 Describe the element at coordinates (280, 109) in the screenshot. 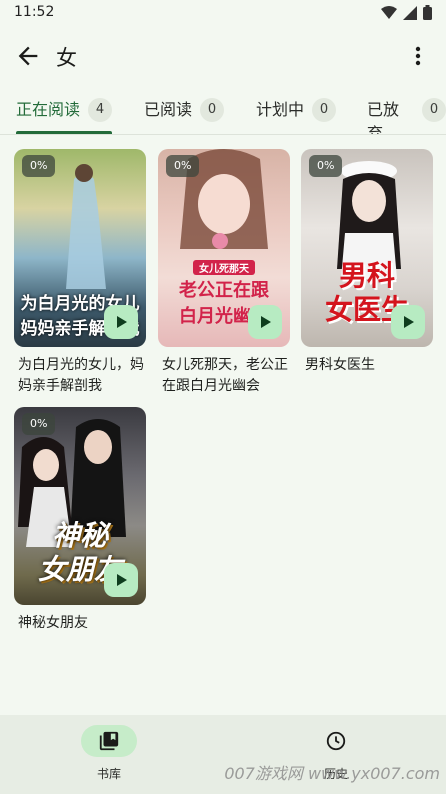

I see `tab-label: 计划中` at that location.